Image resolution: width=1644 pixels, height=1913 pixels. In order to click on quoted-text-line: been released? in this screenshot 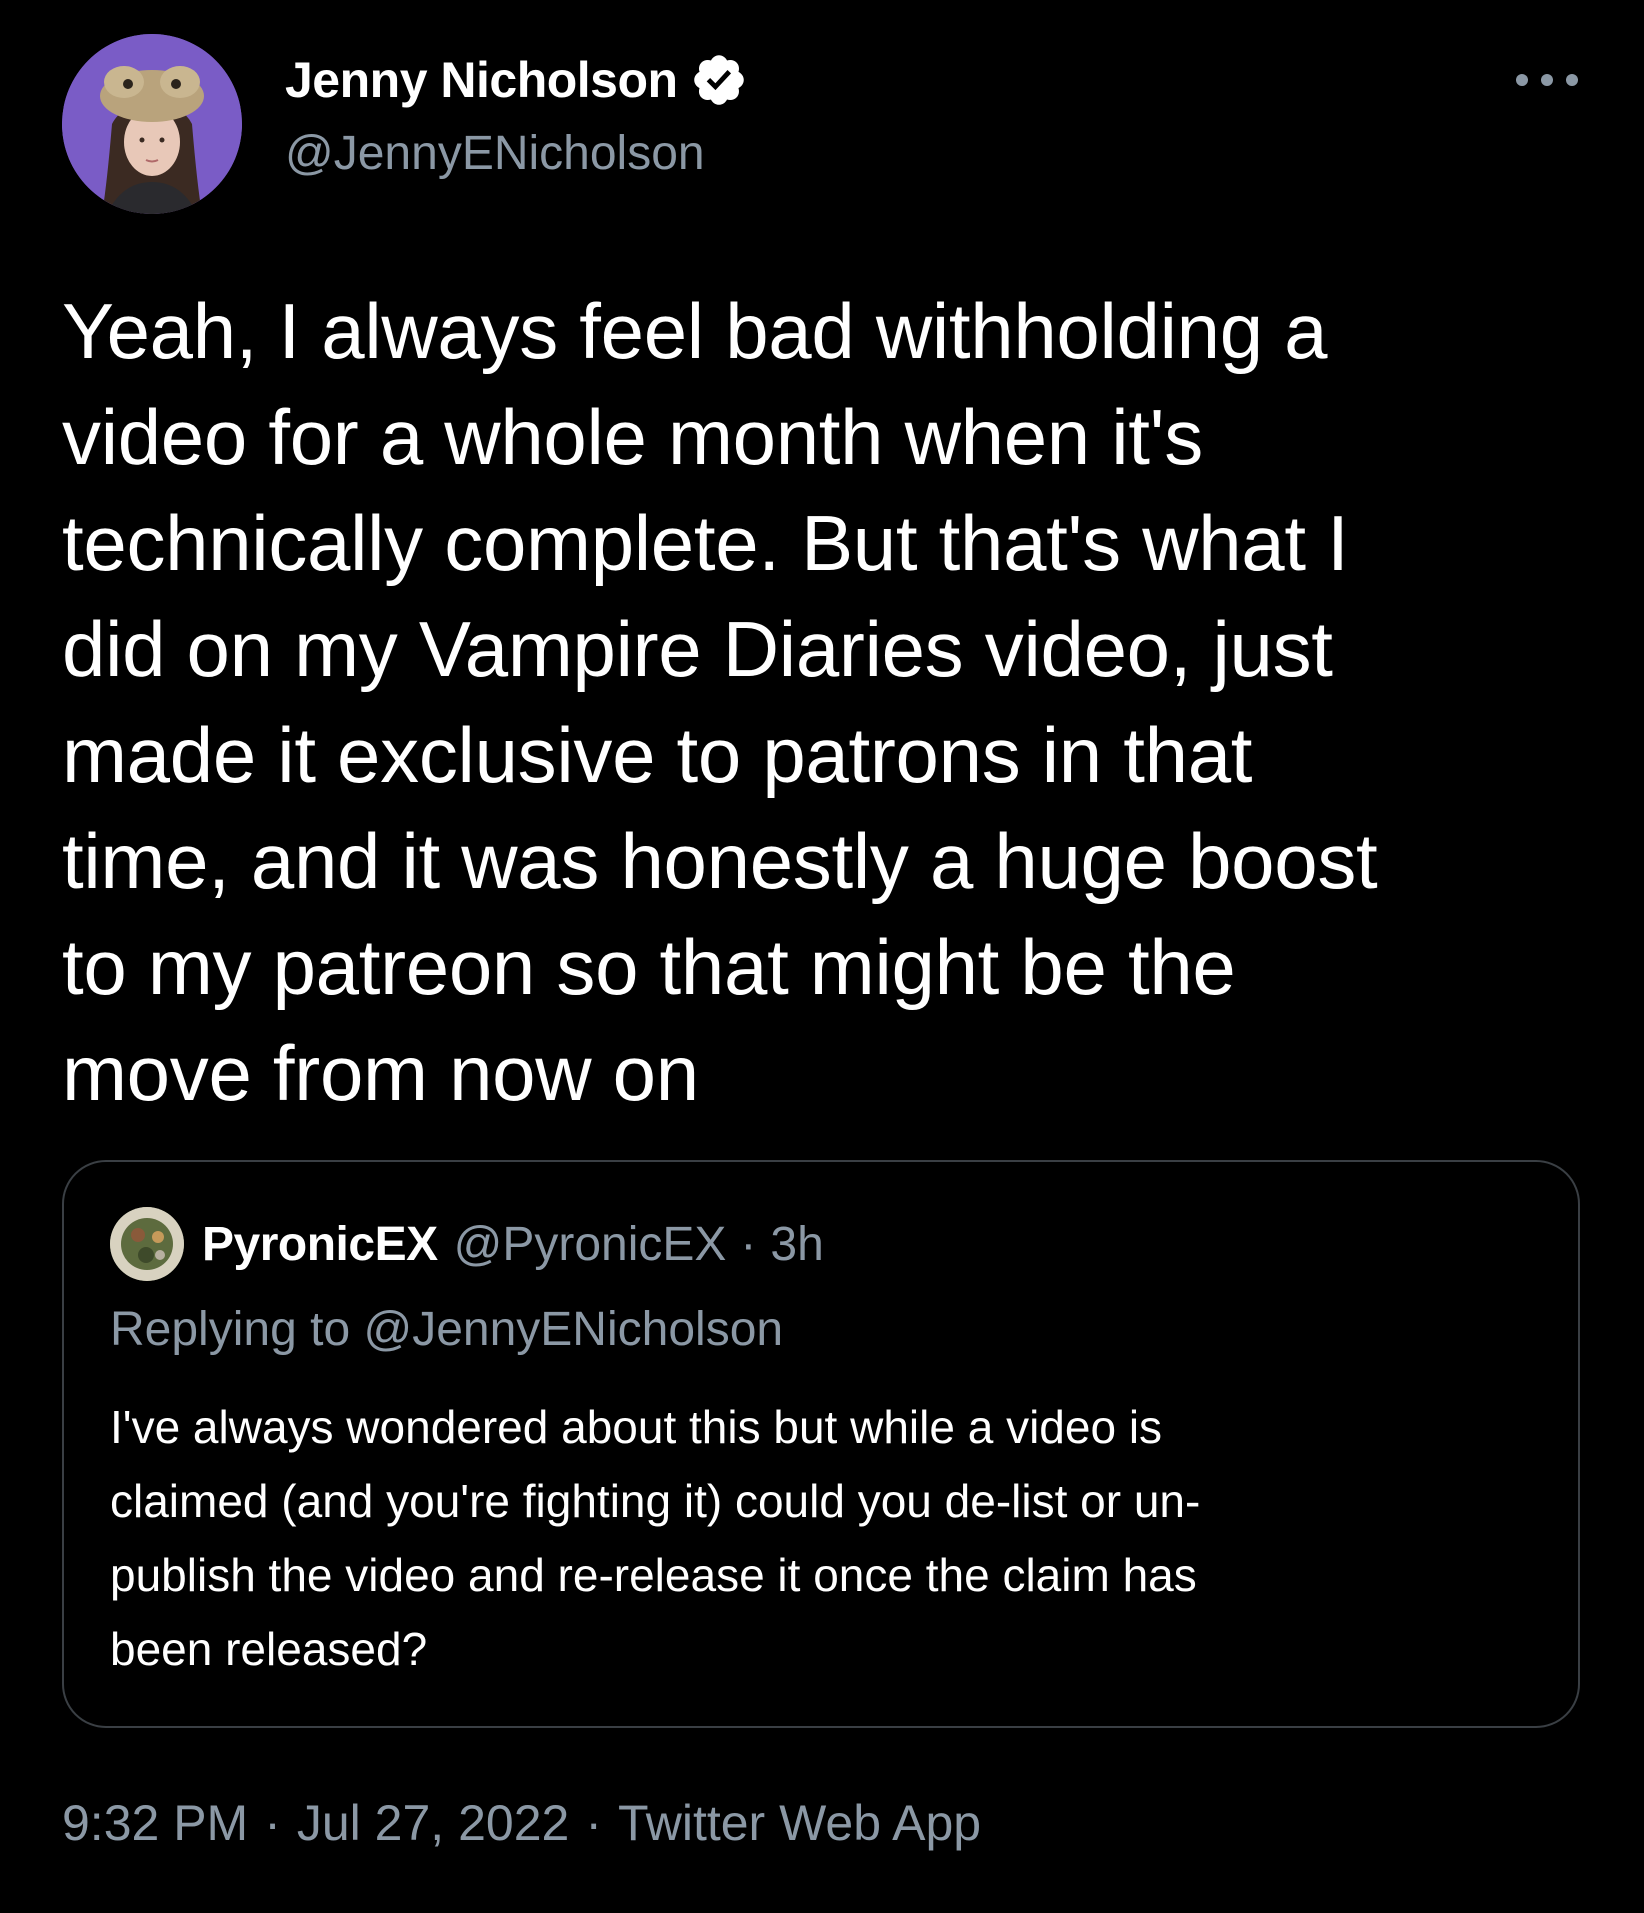, I will do `click(269, 1649)`.